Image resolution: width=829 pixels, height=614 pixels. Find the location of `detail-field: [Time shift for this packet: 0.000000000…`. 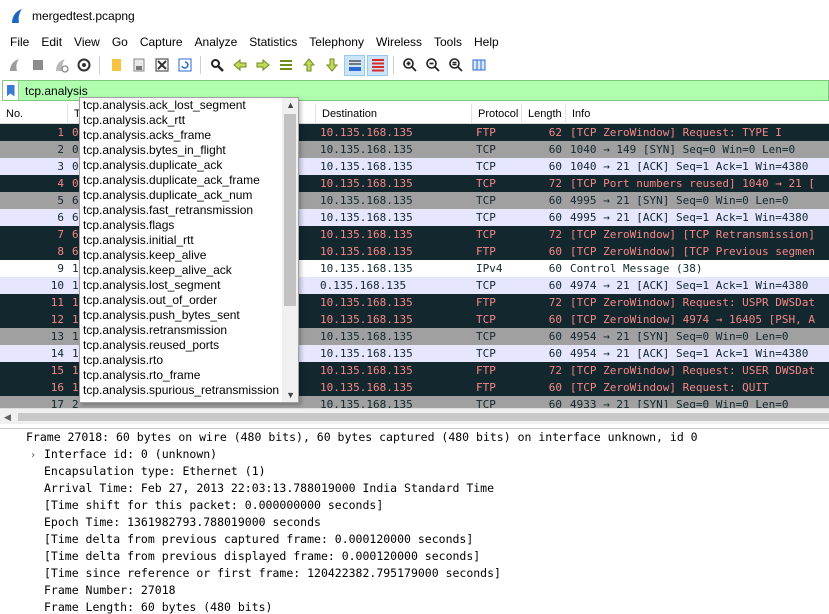

detail-field: [Time shift for this packet: 0.000000000… is located at coordinates (414, 505).